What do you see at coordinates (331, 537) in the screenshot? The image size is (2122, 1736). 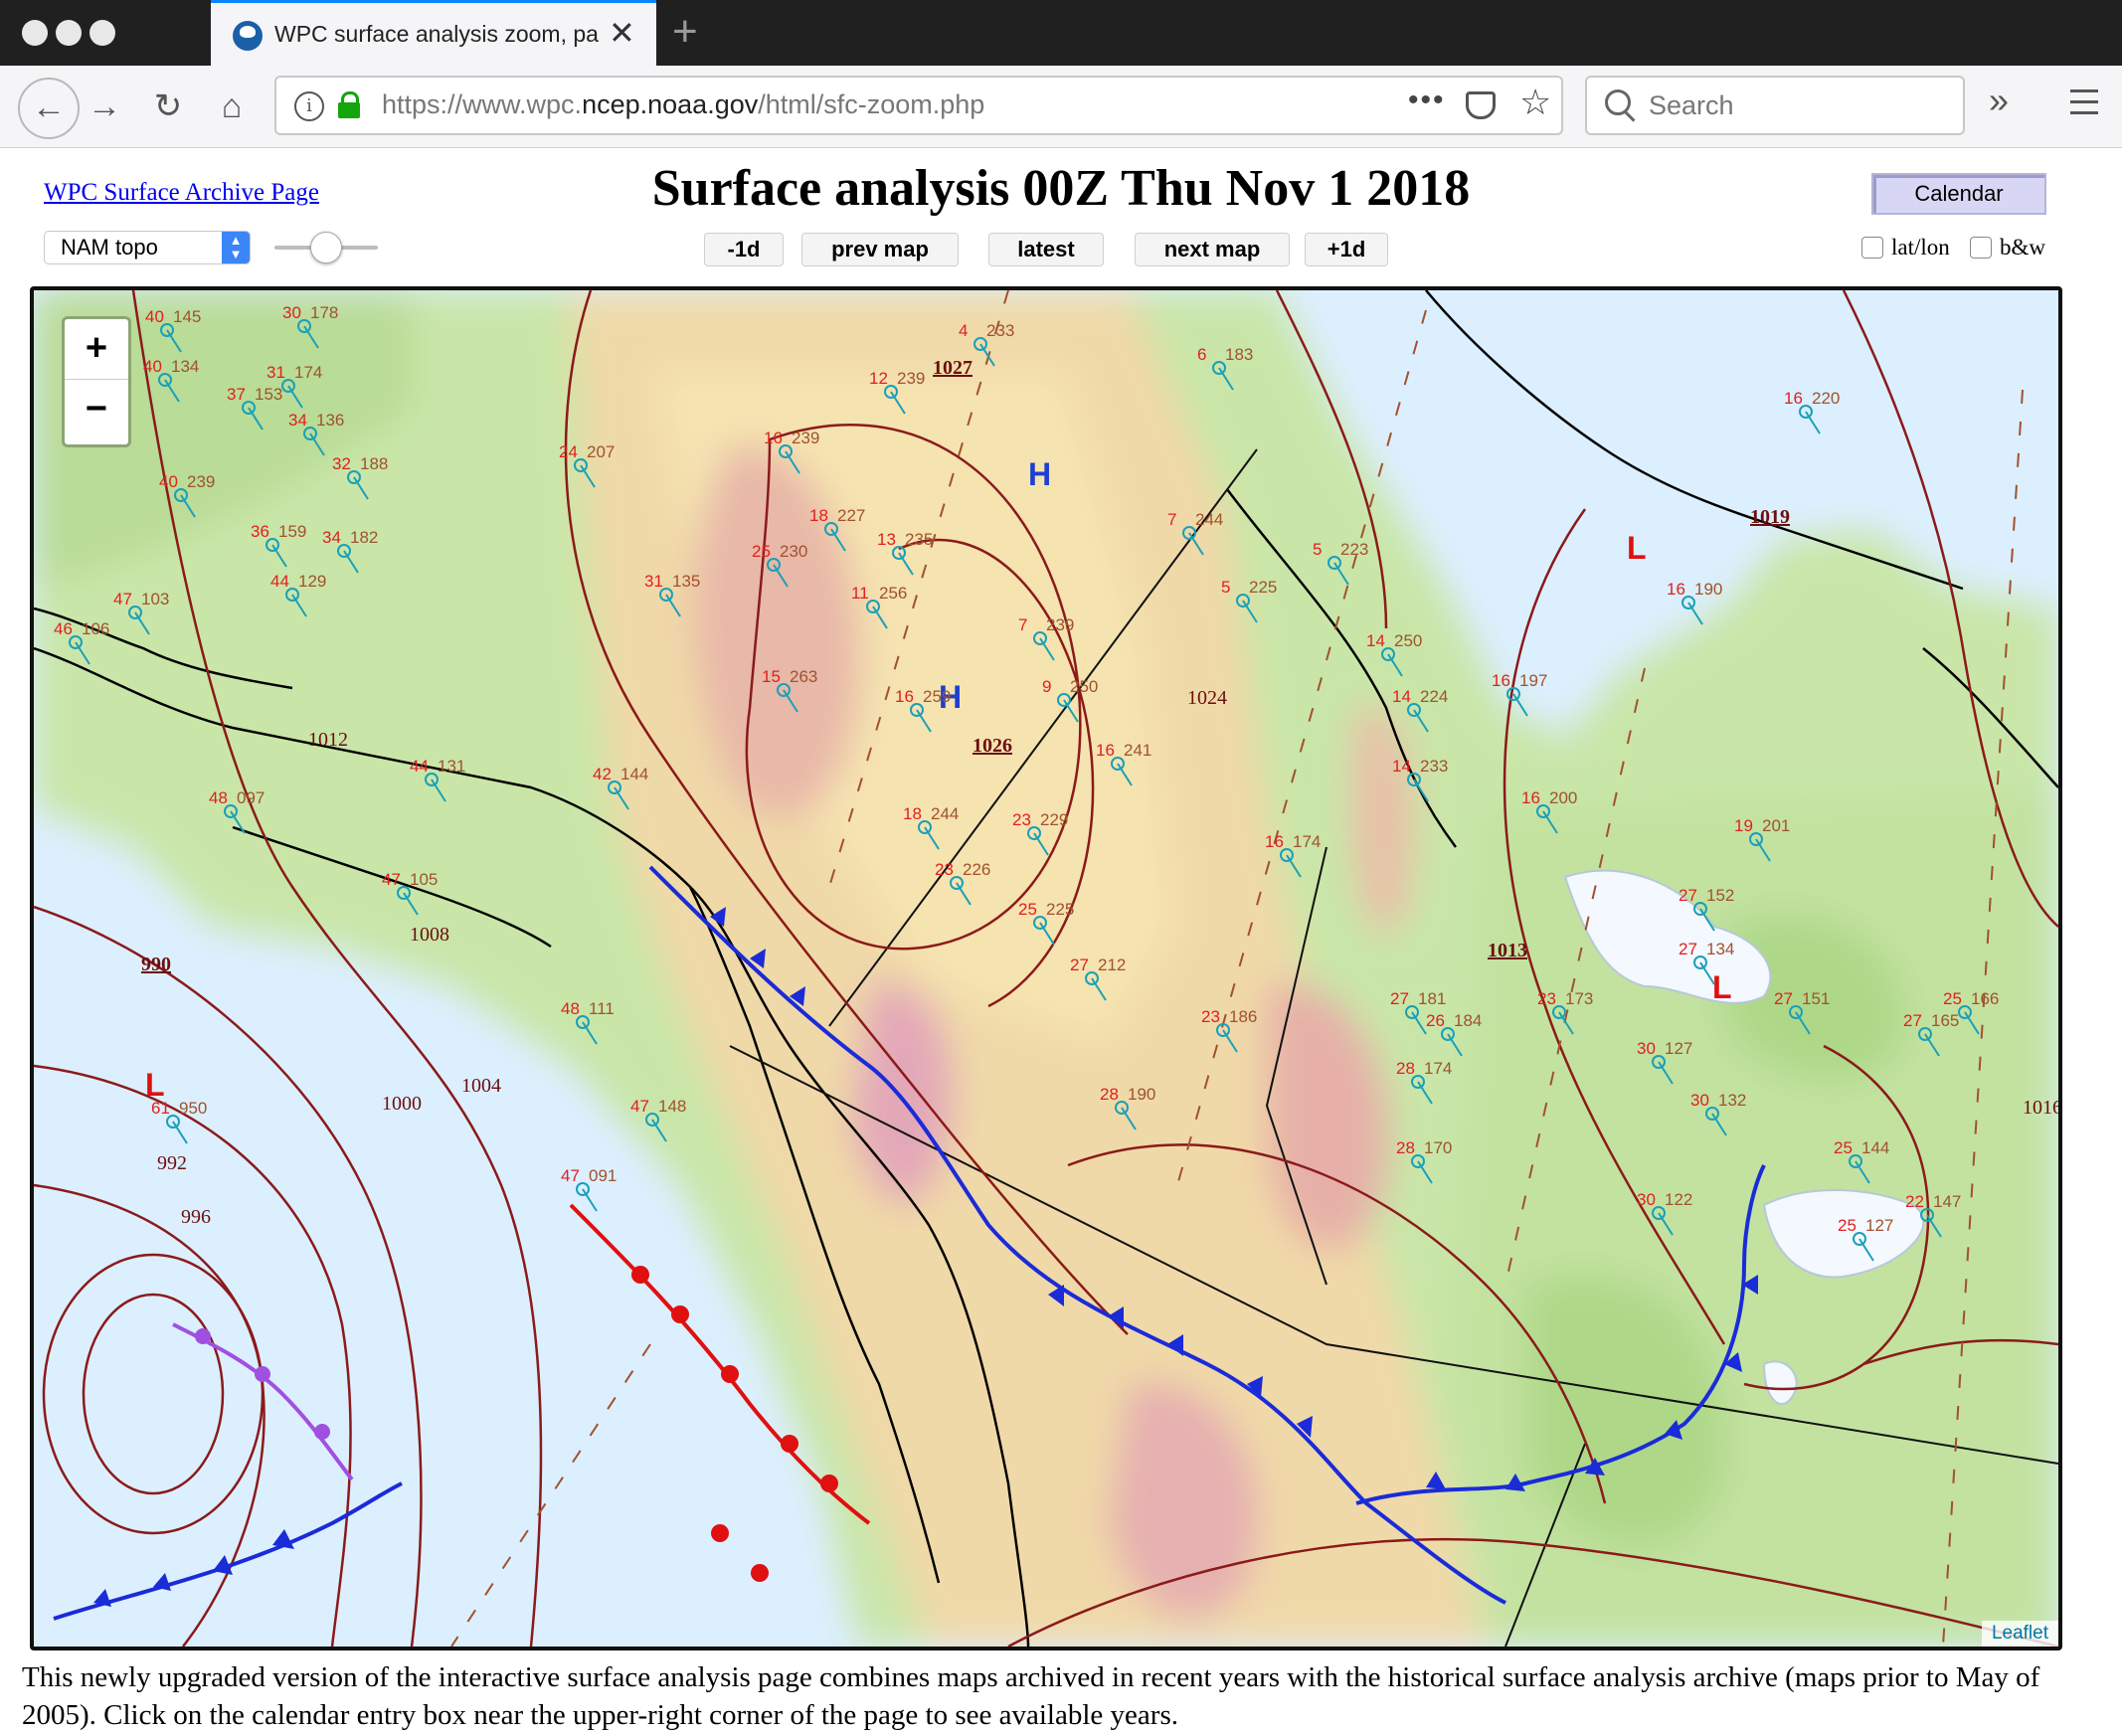 I see `station-temperature: 34` at bounding box center [331, 537].